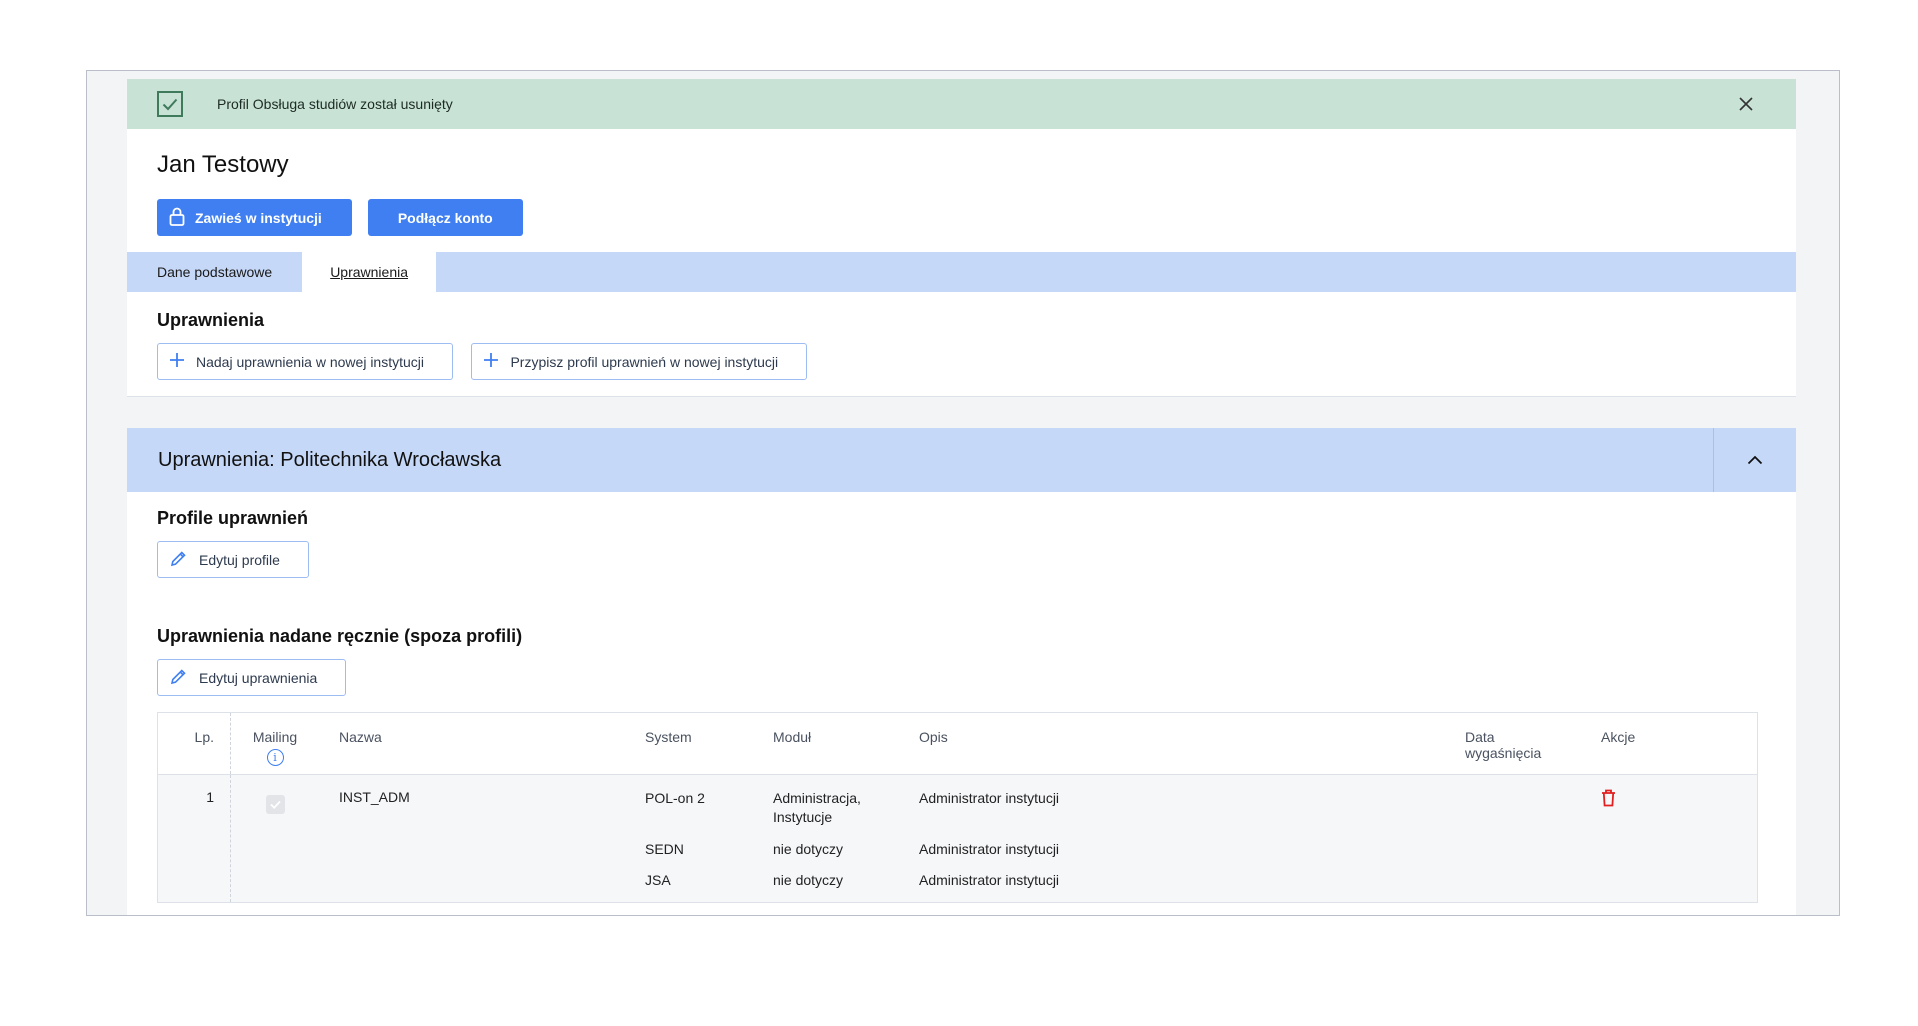 The width and height of the screenshot is (1918, 1026). What do you see at coordinates (1675, 743) in the screenshot?
I see `col-akcje: Akcje` at bounding box center [1675, 743].